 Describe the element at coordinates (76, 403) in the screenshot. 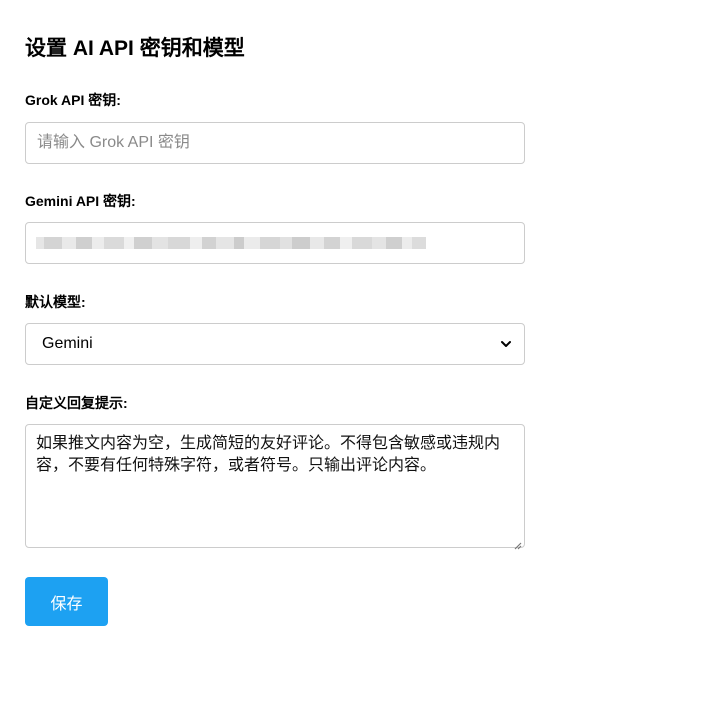

I see `custom-prompt-label: 自定义回复提示:` at that location.